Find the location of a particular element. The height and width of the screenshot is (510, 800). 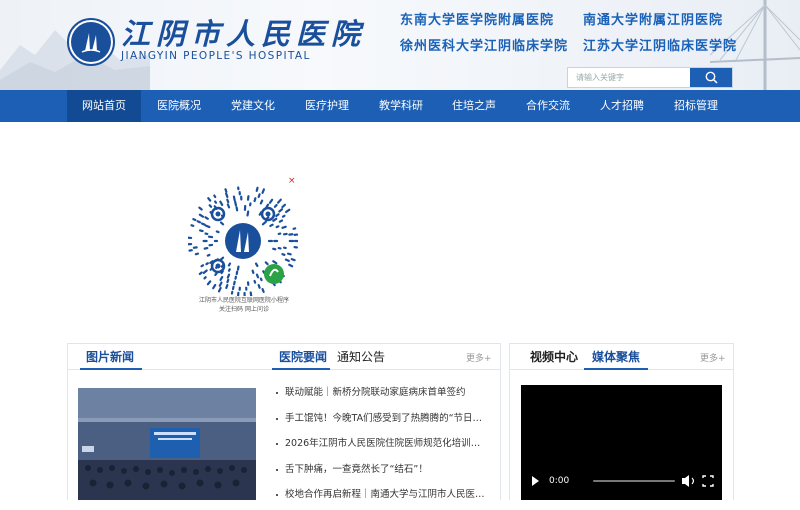

tab-media-focus: 媒体聚焦 is located at coordinates (616, 357).